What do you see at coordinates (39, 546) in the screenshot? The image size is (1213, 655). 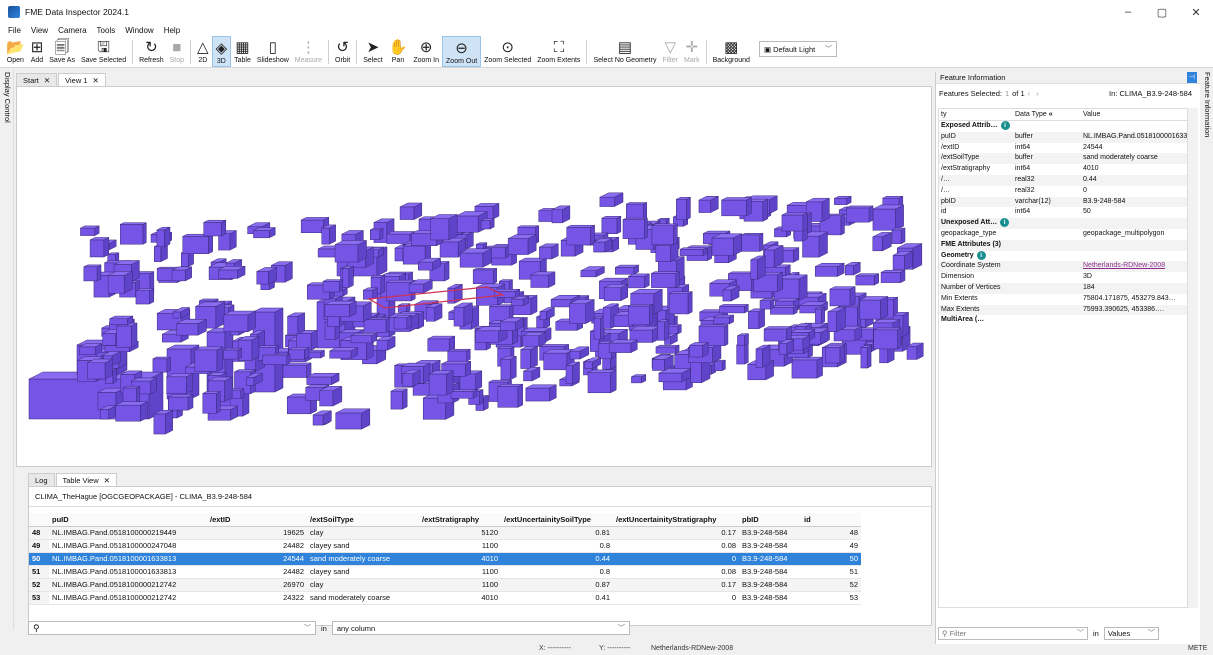 I see `row-number: 49` at bounding box center [39, 546].